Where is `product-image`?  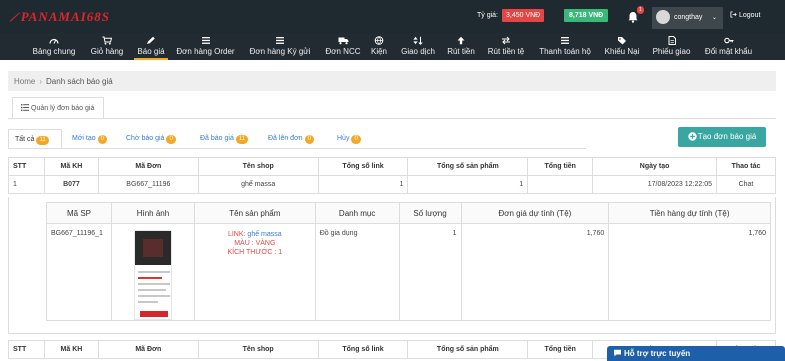
product-image is located at coordinates (152, 275).